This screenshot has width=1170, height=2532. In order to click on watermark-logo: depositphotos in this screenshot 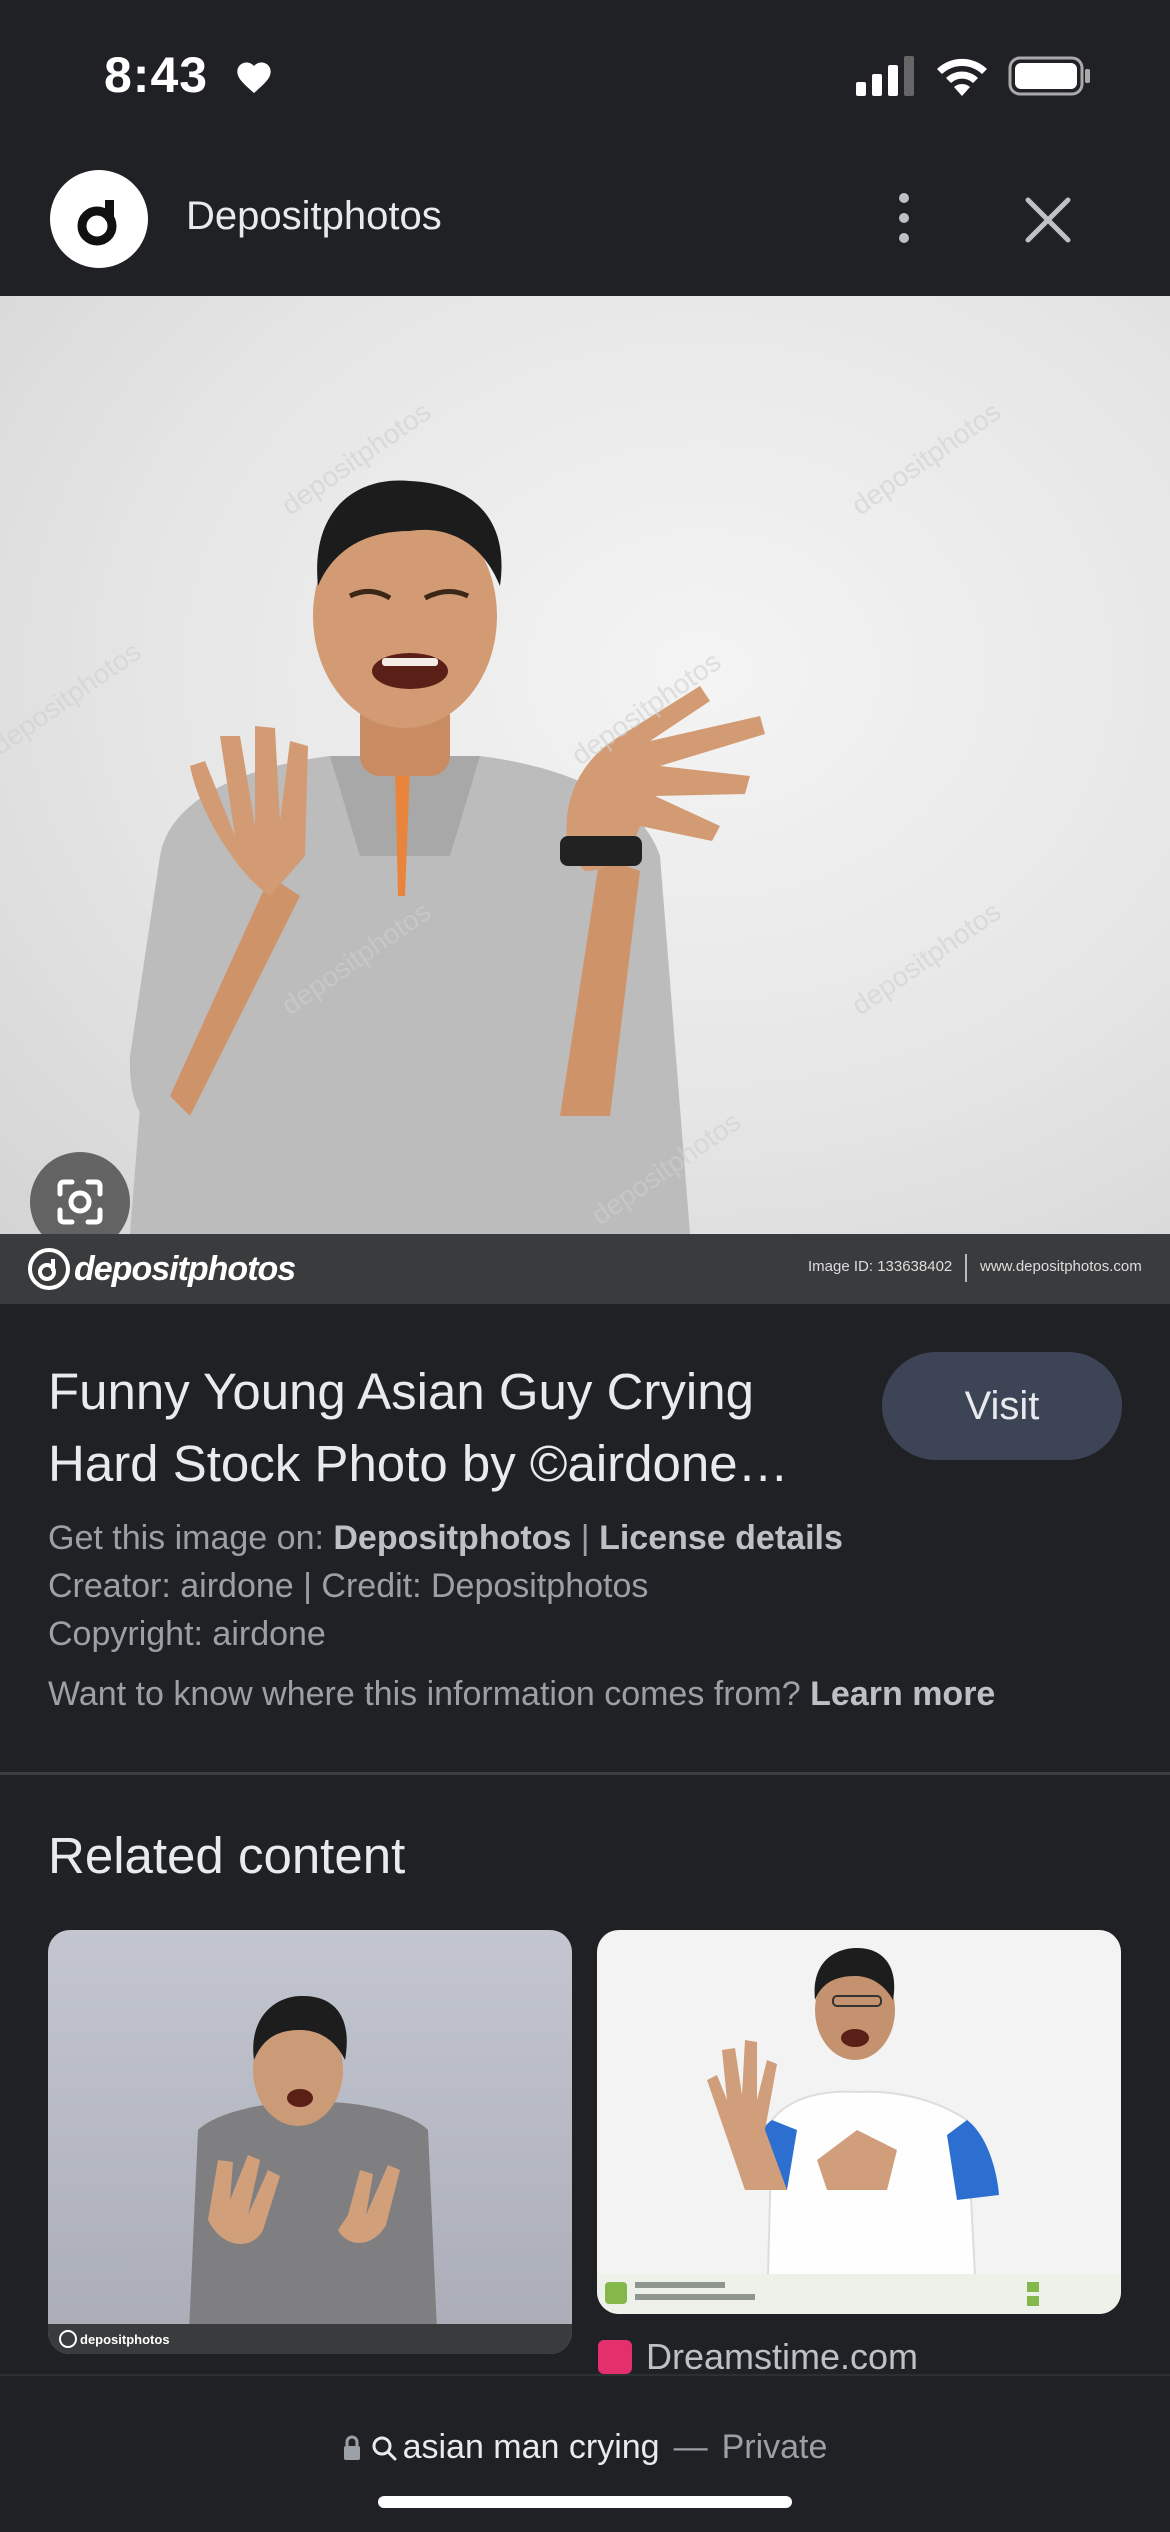, I will do `click(162, 1269)`.